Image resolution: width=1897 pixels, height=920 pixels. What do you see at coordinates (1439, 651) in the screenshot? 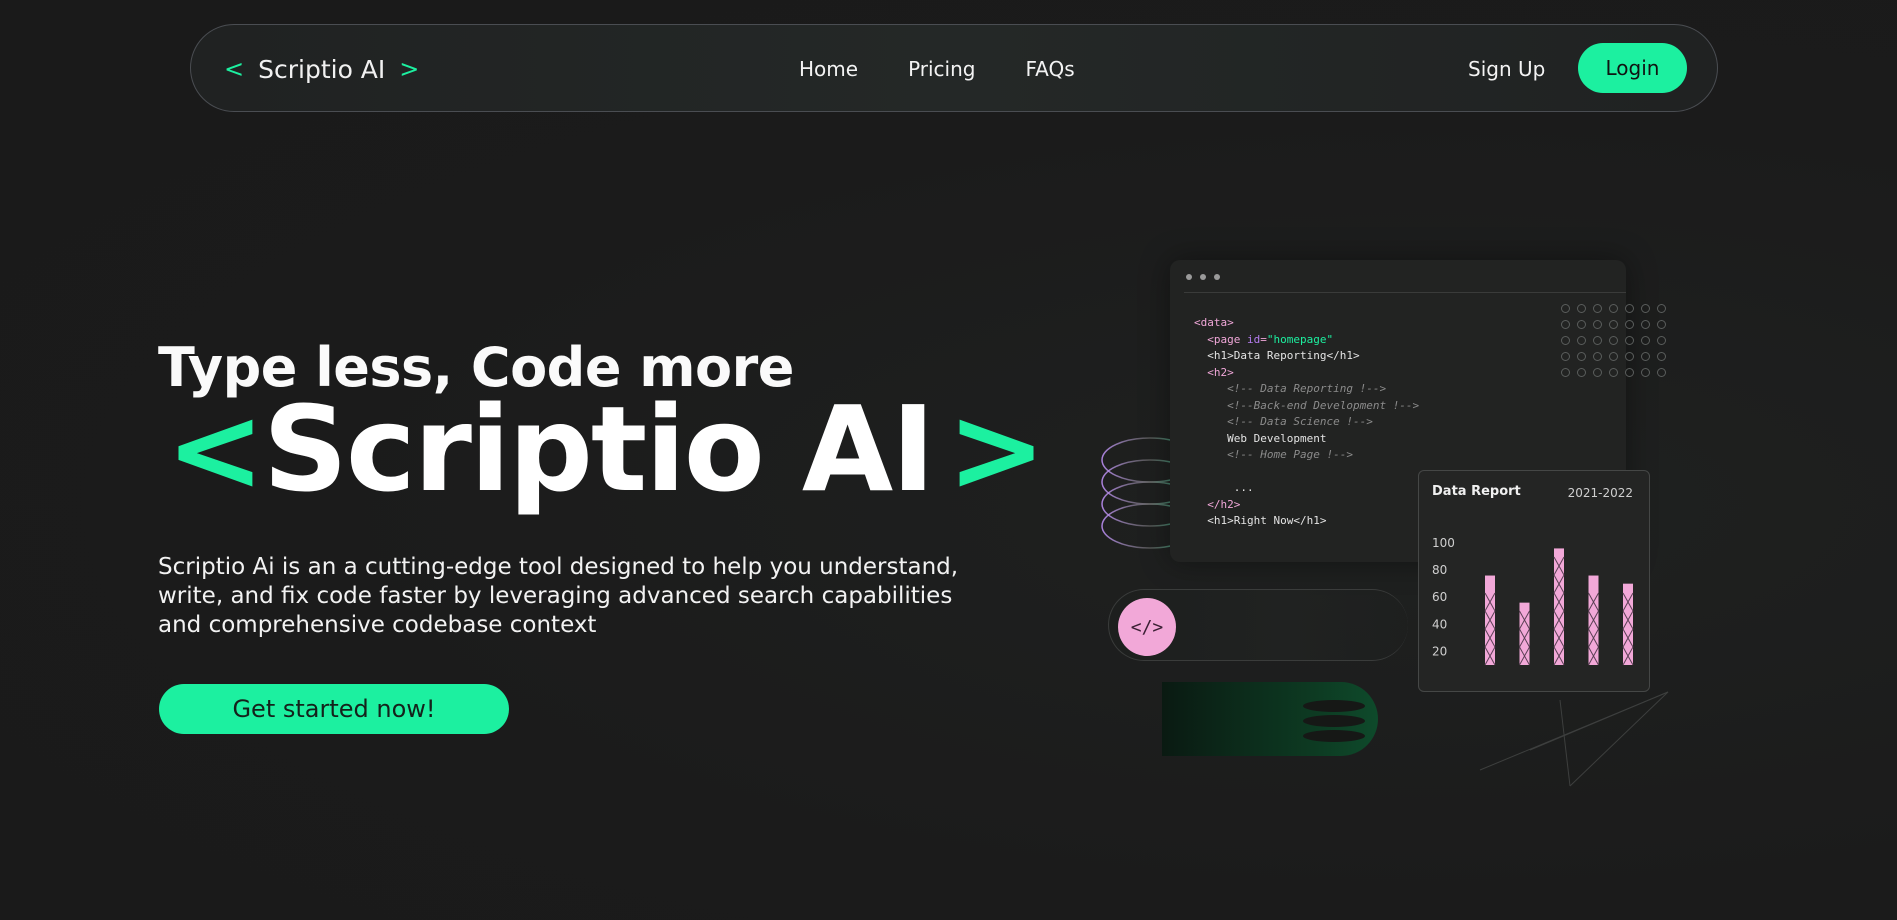
I see `y-tick-label: 20` at bounding box center [1439, 651].